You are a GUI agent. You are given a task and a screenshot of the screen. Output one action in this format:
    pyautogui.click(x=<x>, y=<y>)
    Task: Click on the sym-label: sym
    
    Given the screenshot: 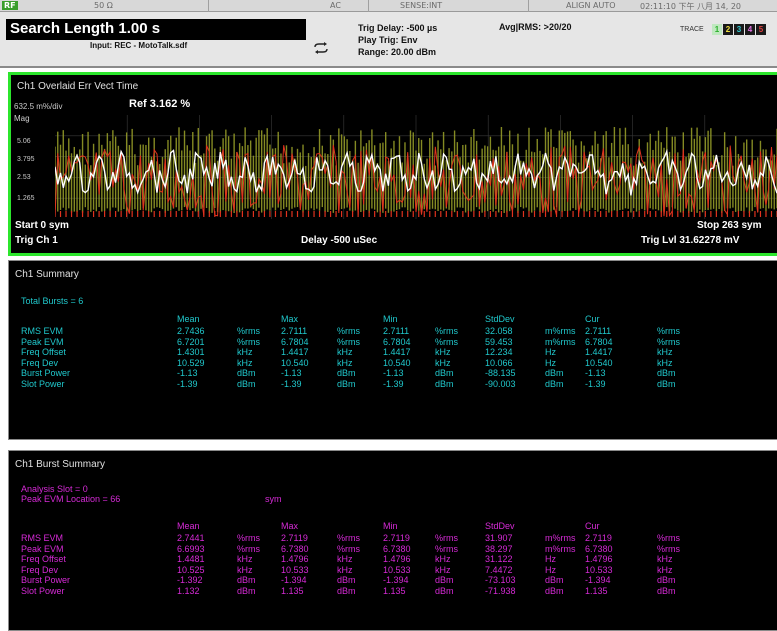 What is the action you would take?
    pyautogui.click(x=273, y=499)
    